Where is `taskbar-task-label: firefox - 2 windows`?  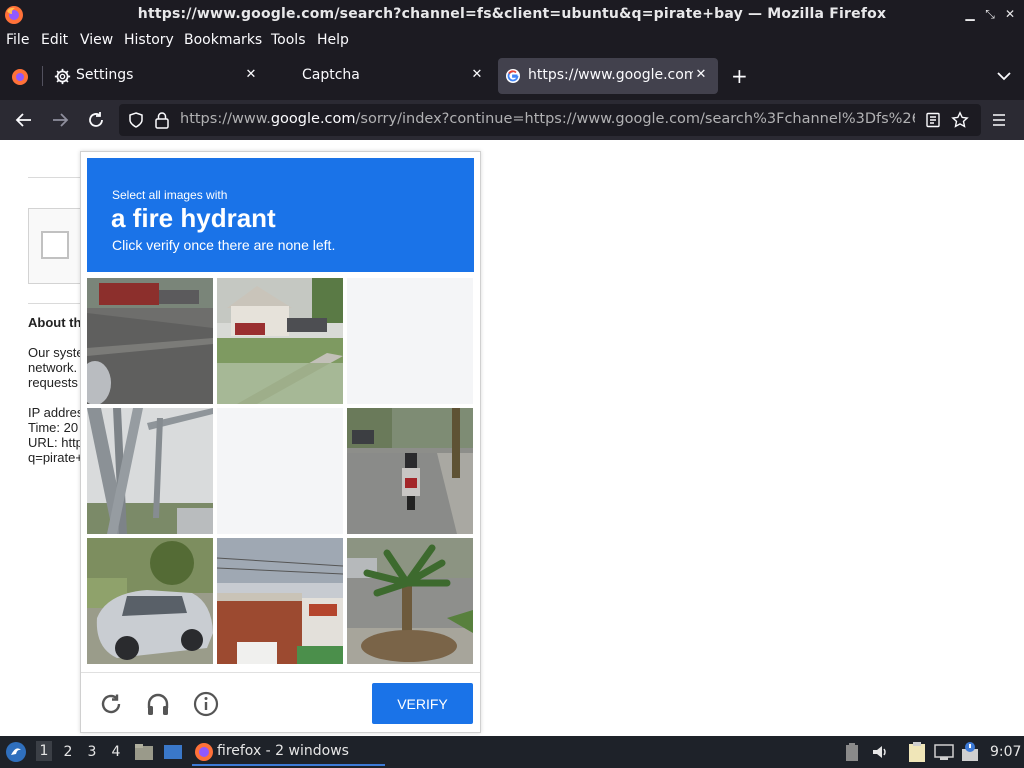 taskbar-task-label: firefox - 2 windows is located at coordinates (283, 751).